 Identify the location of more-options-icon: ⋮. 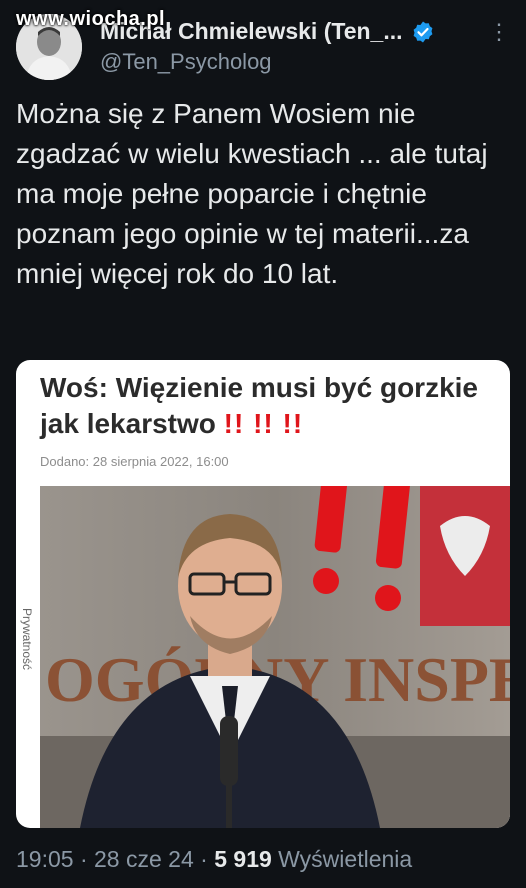
(499, 31).